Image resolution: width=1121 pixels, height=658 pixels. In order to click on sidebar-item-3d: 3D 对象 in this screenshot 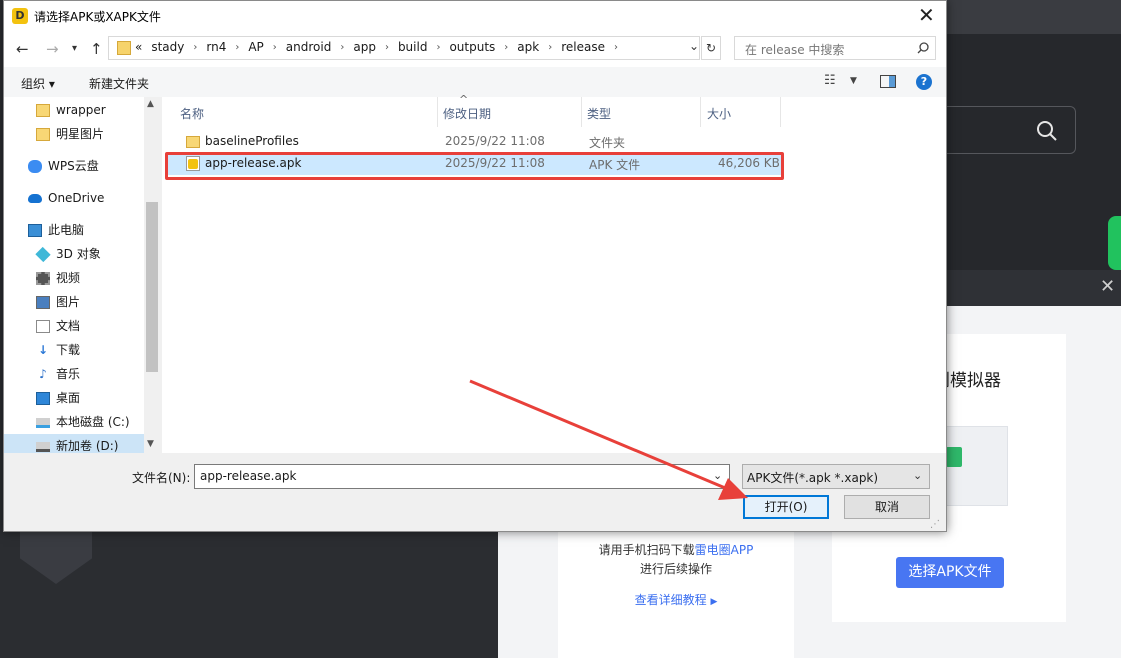, I will do `click(81, 254)`.